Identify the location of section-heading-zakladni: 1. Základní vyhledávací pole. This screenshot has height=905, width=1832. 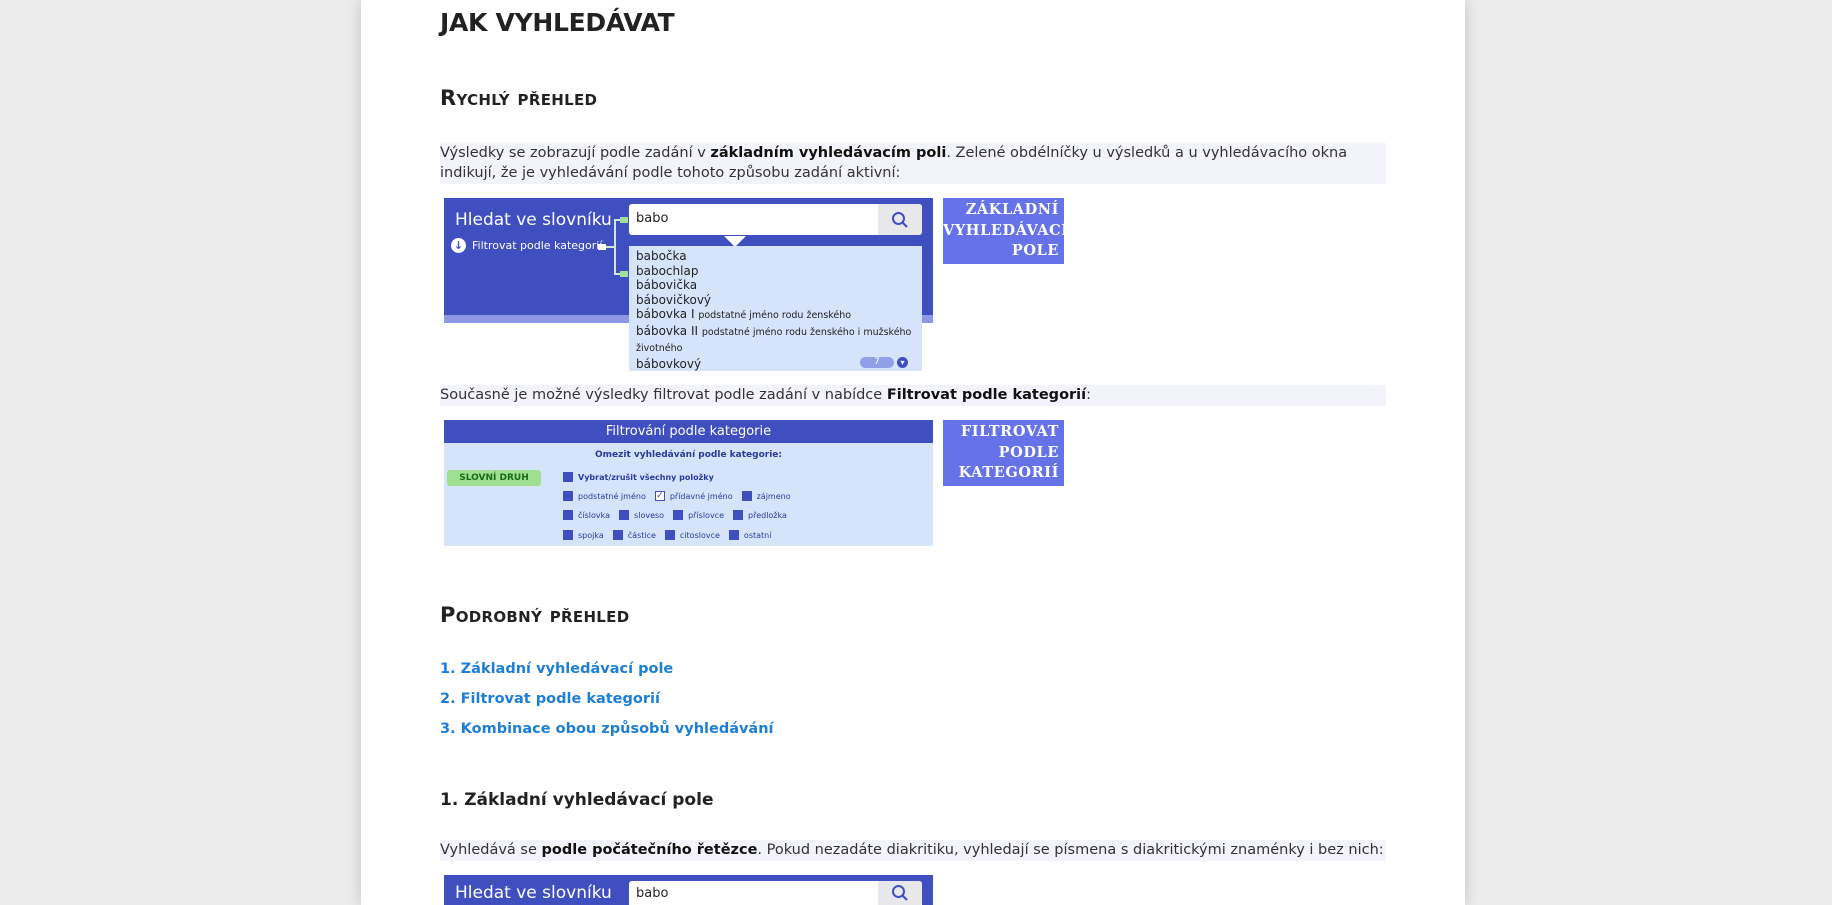
(577, 800).